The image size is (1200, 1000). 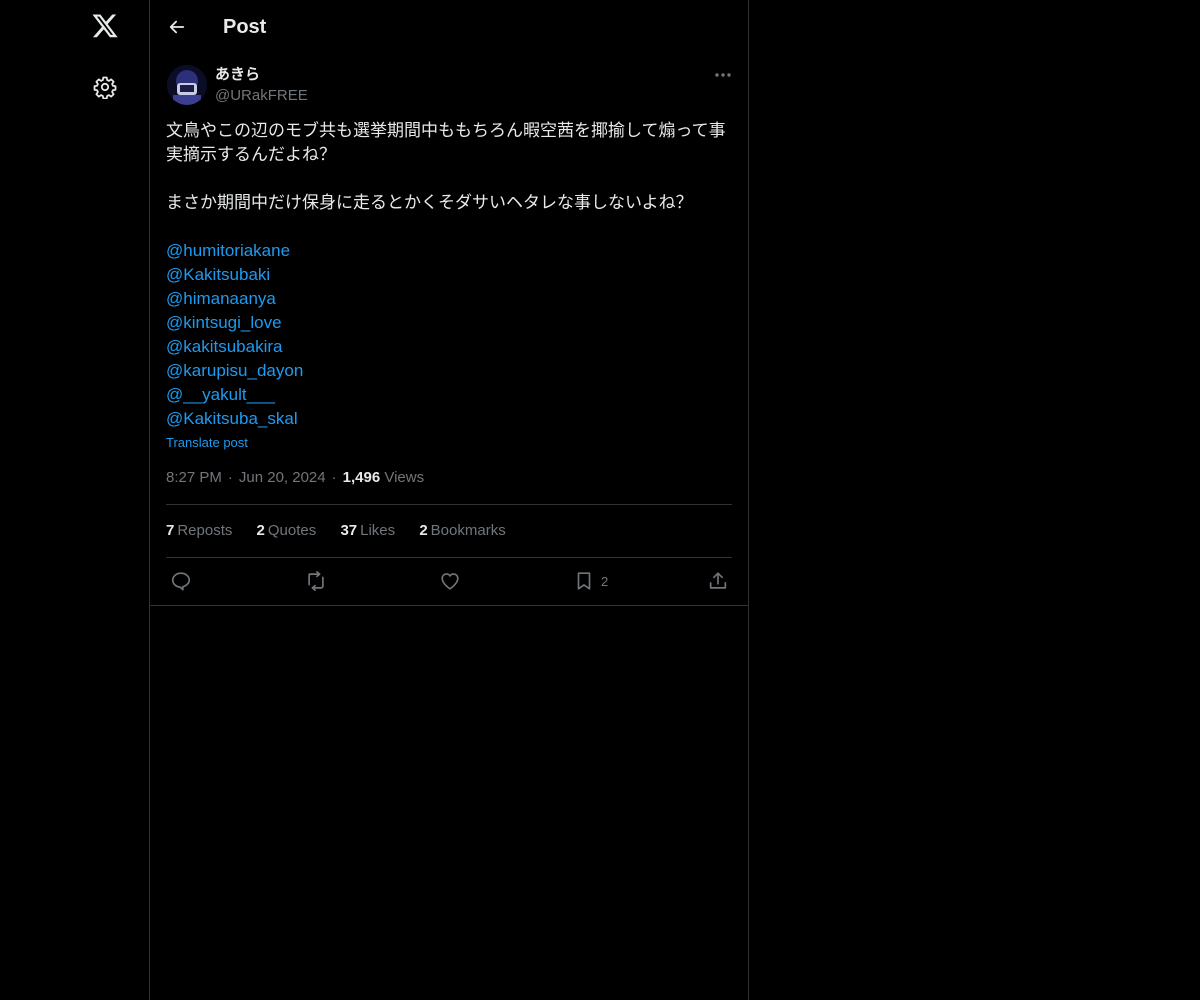 I want to click on quotes-count: 2, so click(x=260, y=530).